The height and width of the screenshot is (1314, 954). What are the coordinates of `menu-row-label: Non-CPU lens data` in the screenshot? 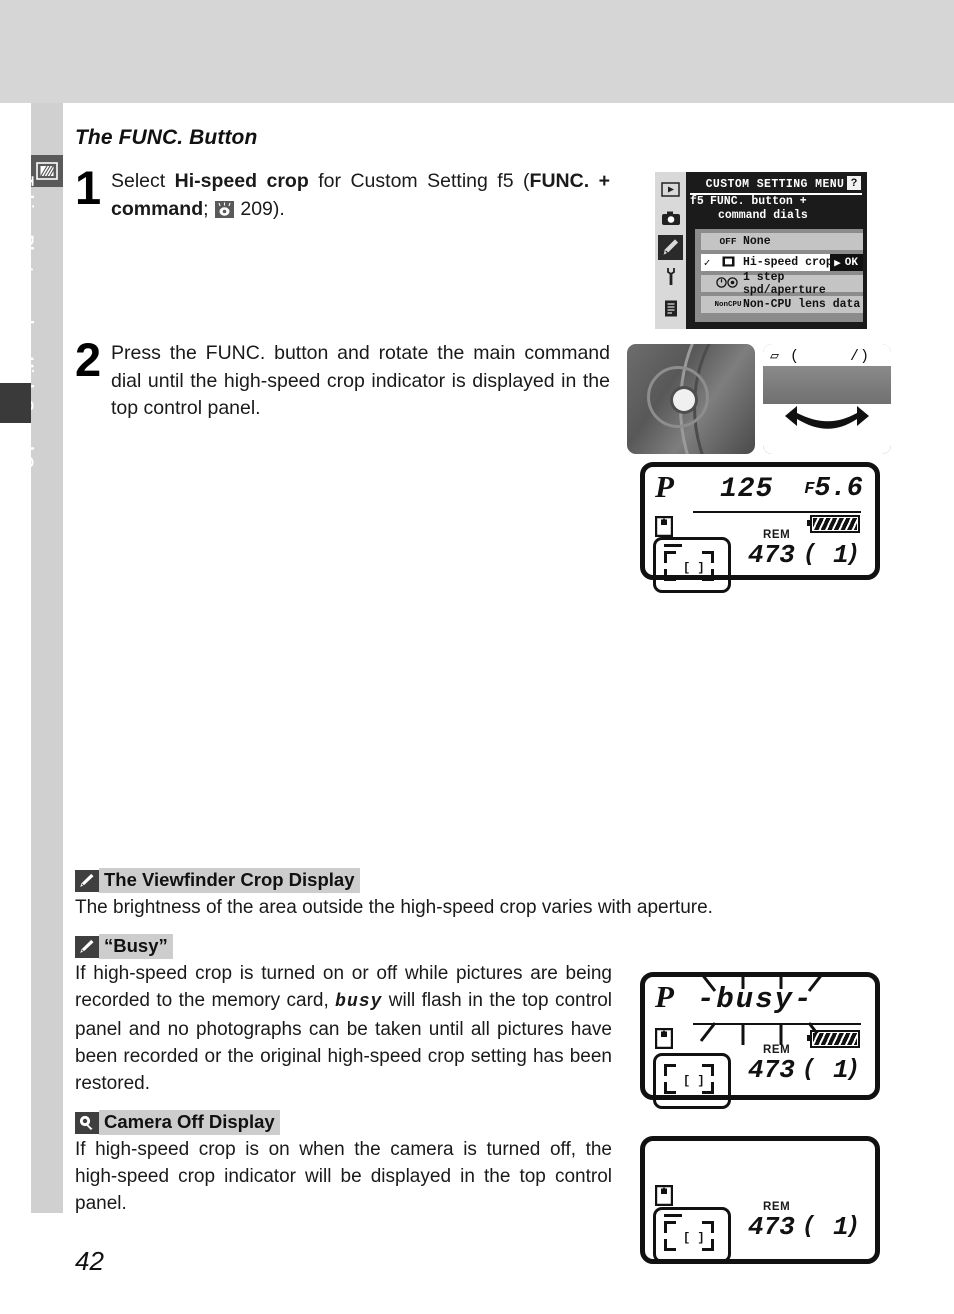 It's located at (802, 304).